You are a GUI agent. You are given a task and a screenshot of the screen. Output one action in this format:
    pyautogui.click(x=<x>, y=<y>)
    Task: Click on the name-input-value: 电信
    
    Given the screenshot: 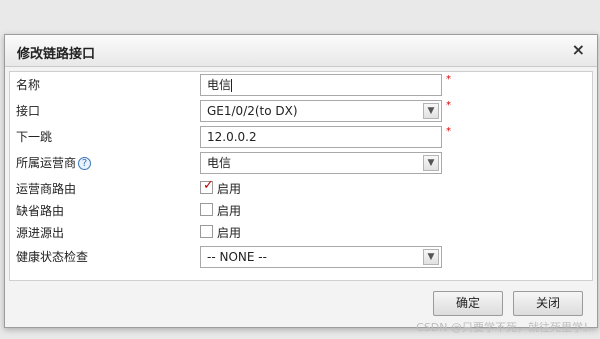 What is the action you would take?
    pyautogui.click(x=219, y=85)
    